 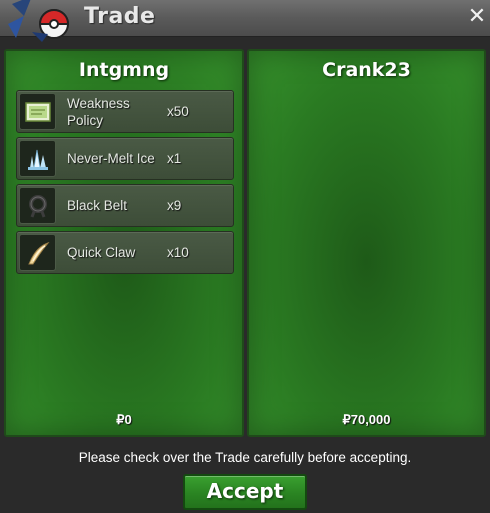 I want to click on list-item: Black Belt x9, so click(x=125, y=205).